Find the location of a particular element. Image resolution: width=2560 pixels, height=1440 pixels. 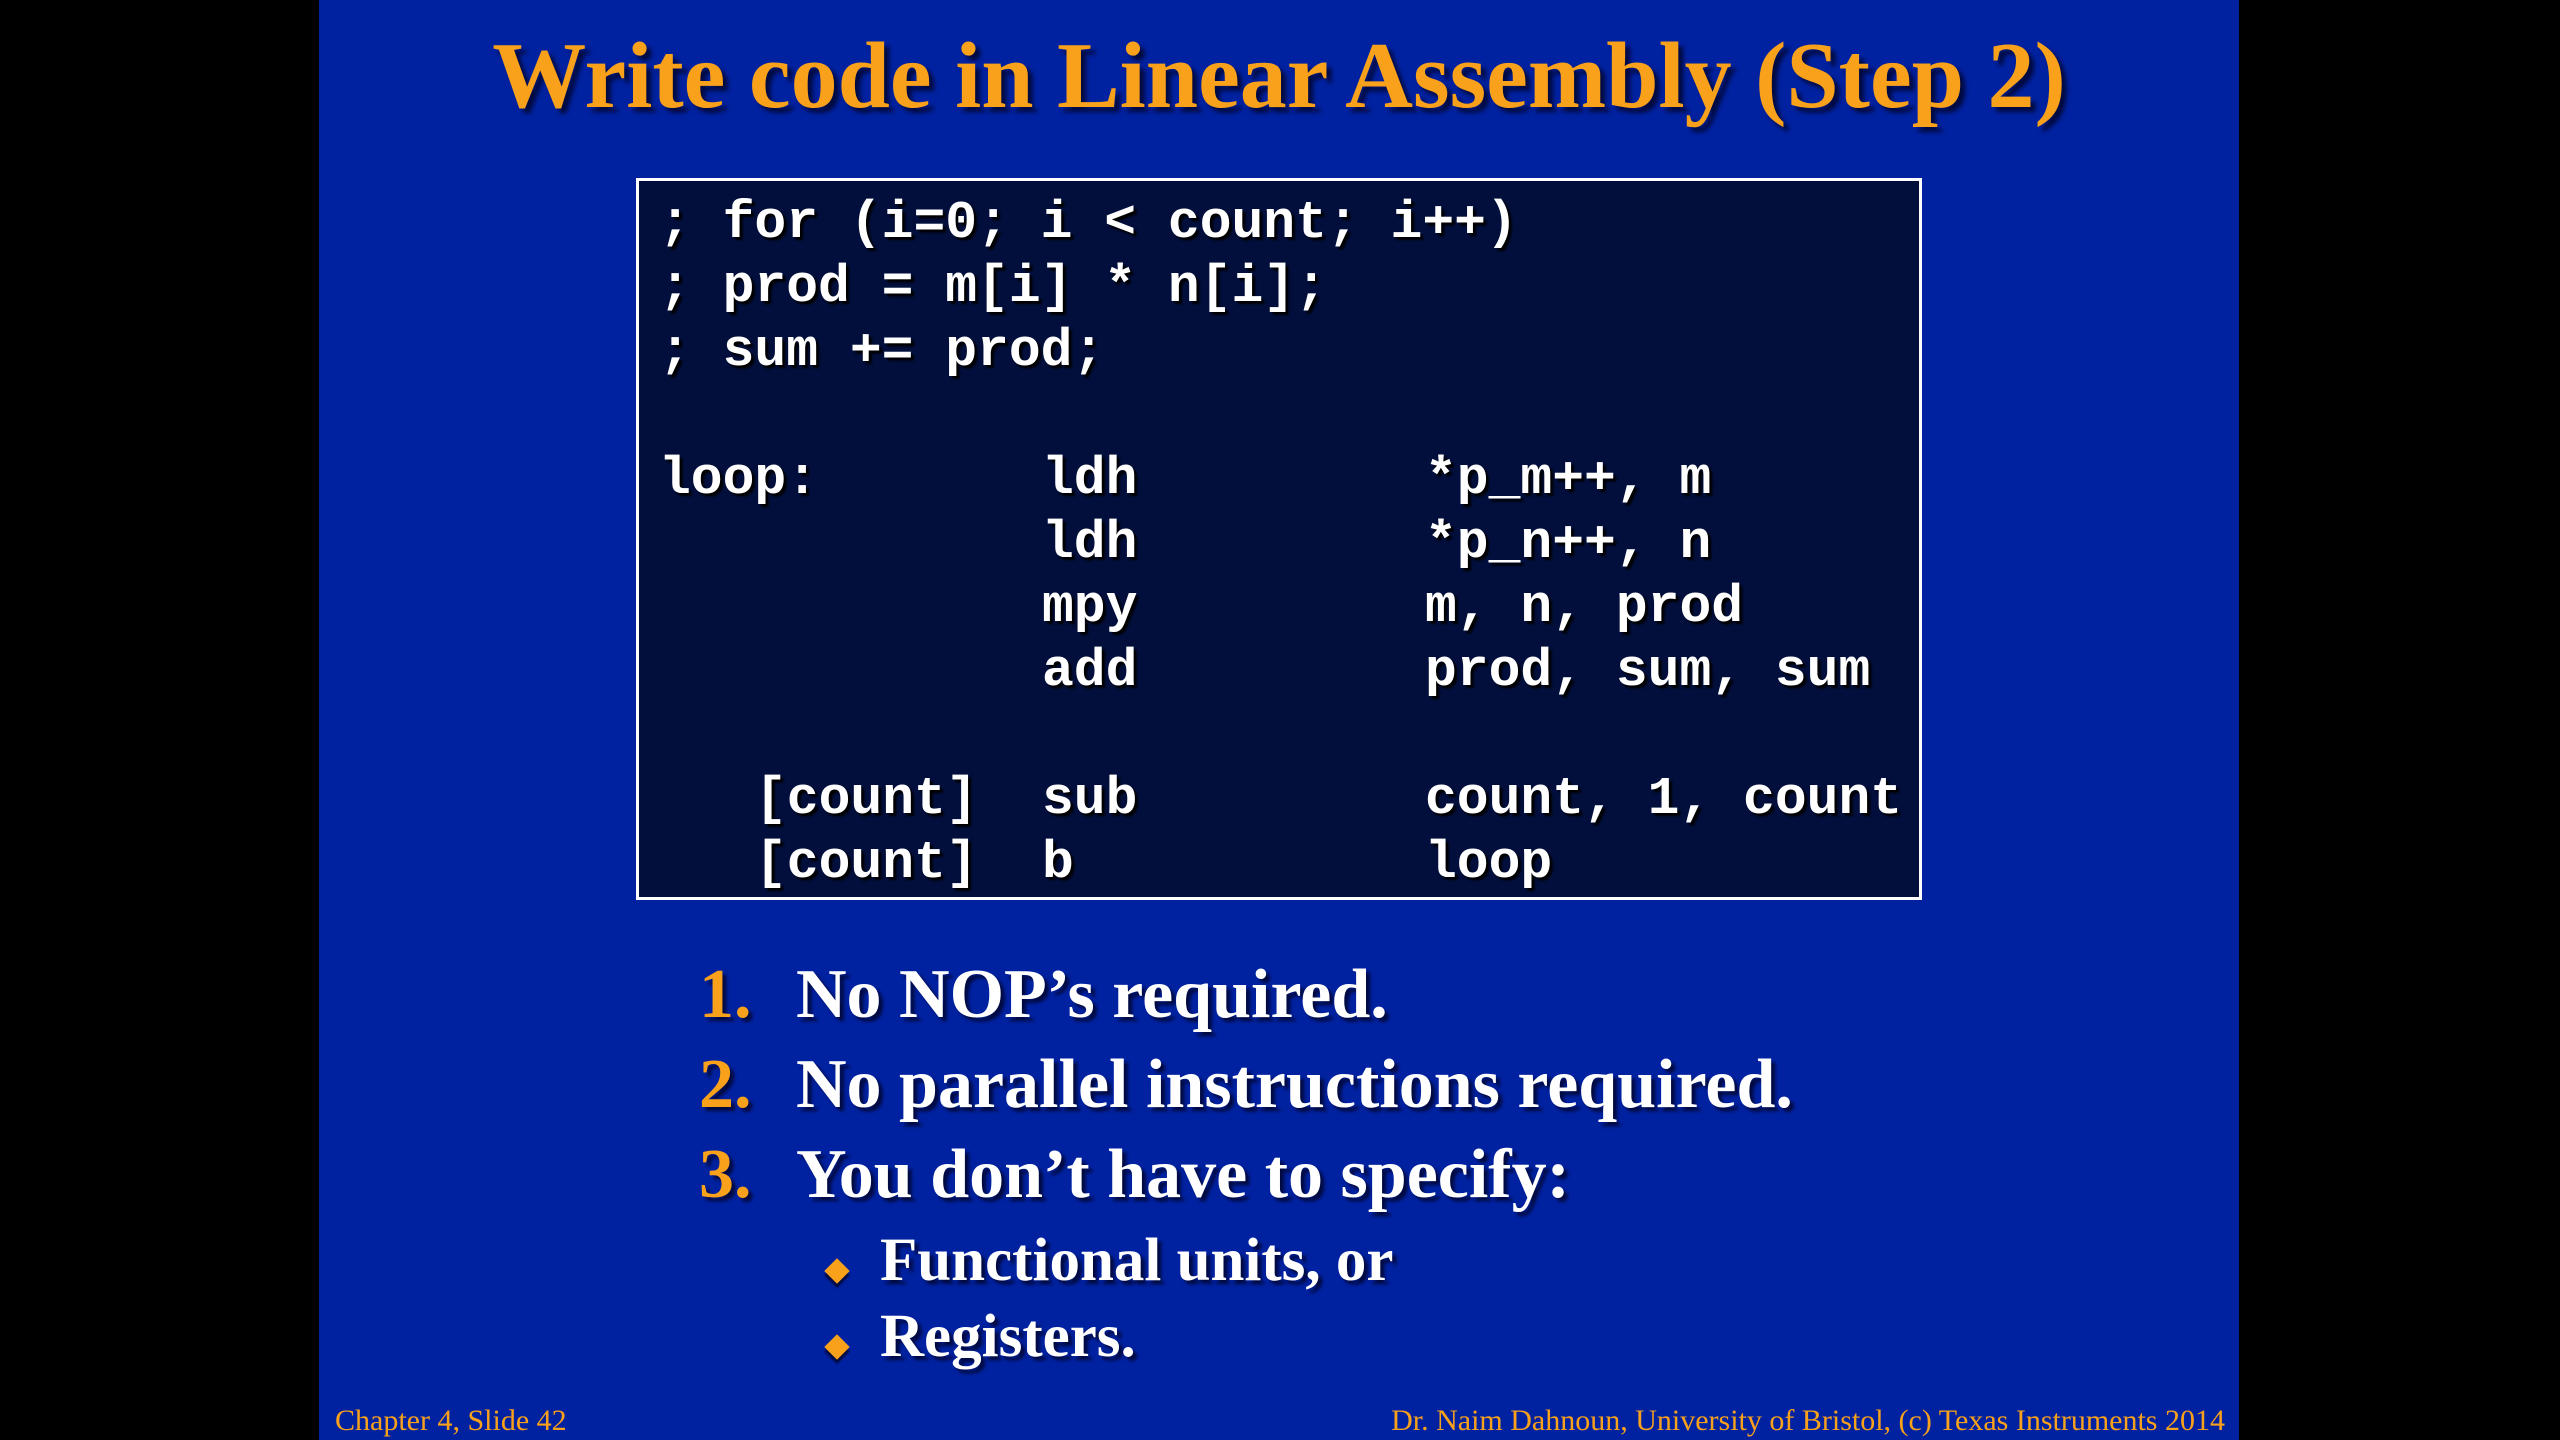

code-operands: prod, sum, sum is located at coordinates (1648, 671).